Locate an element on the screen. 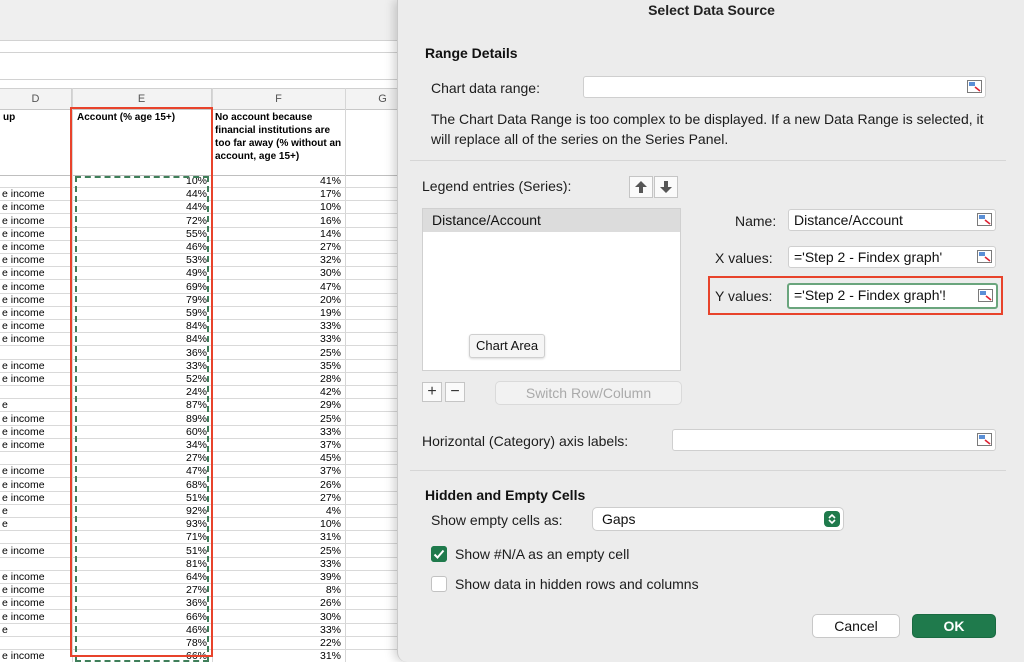 This screenshot has width=1024, height=662. add-series-button: + is located at coordinates (432, 392).